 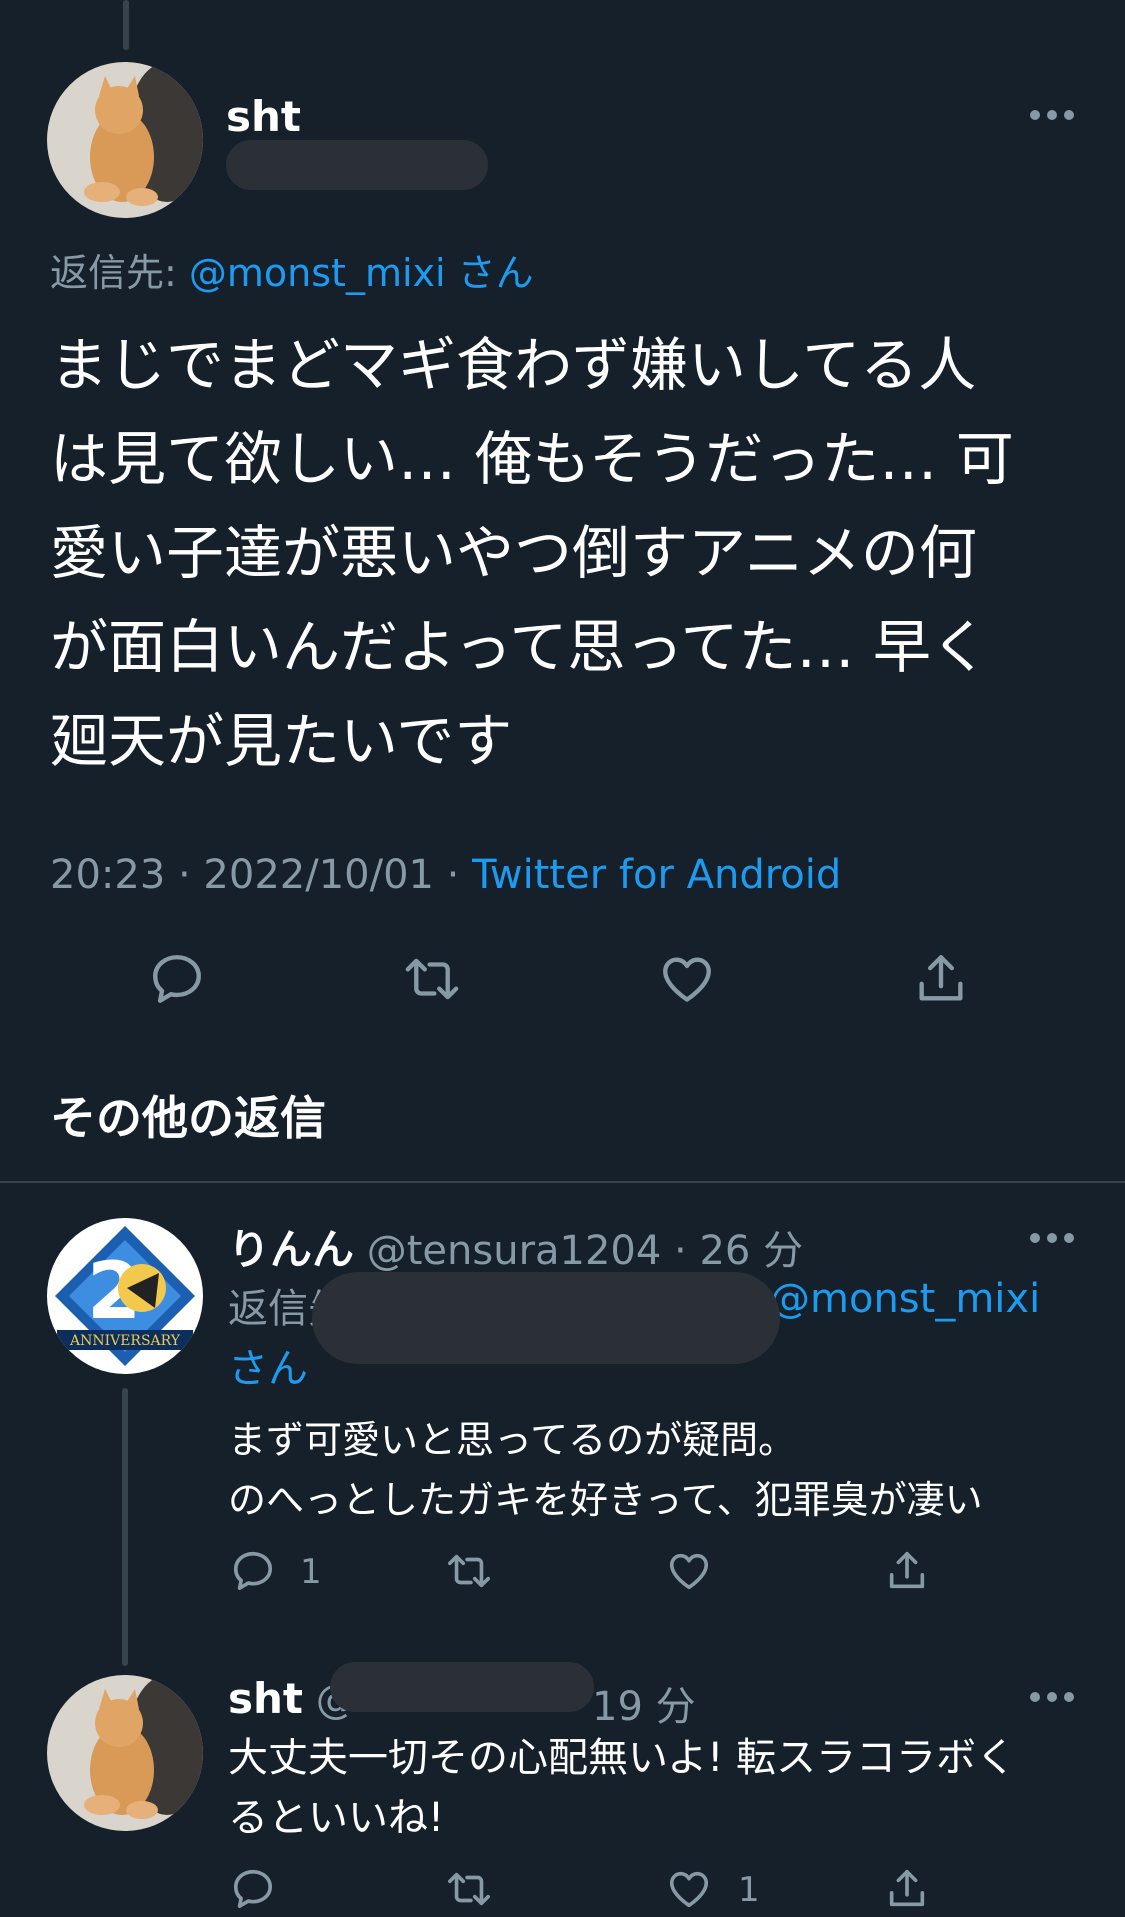 What do you see at coordinates (261, 875) in the screenshot?
I see `tweet-timestamp: 20:23 · 2022/10/01 ·` at bounding box center [261, 875].